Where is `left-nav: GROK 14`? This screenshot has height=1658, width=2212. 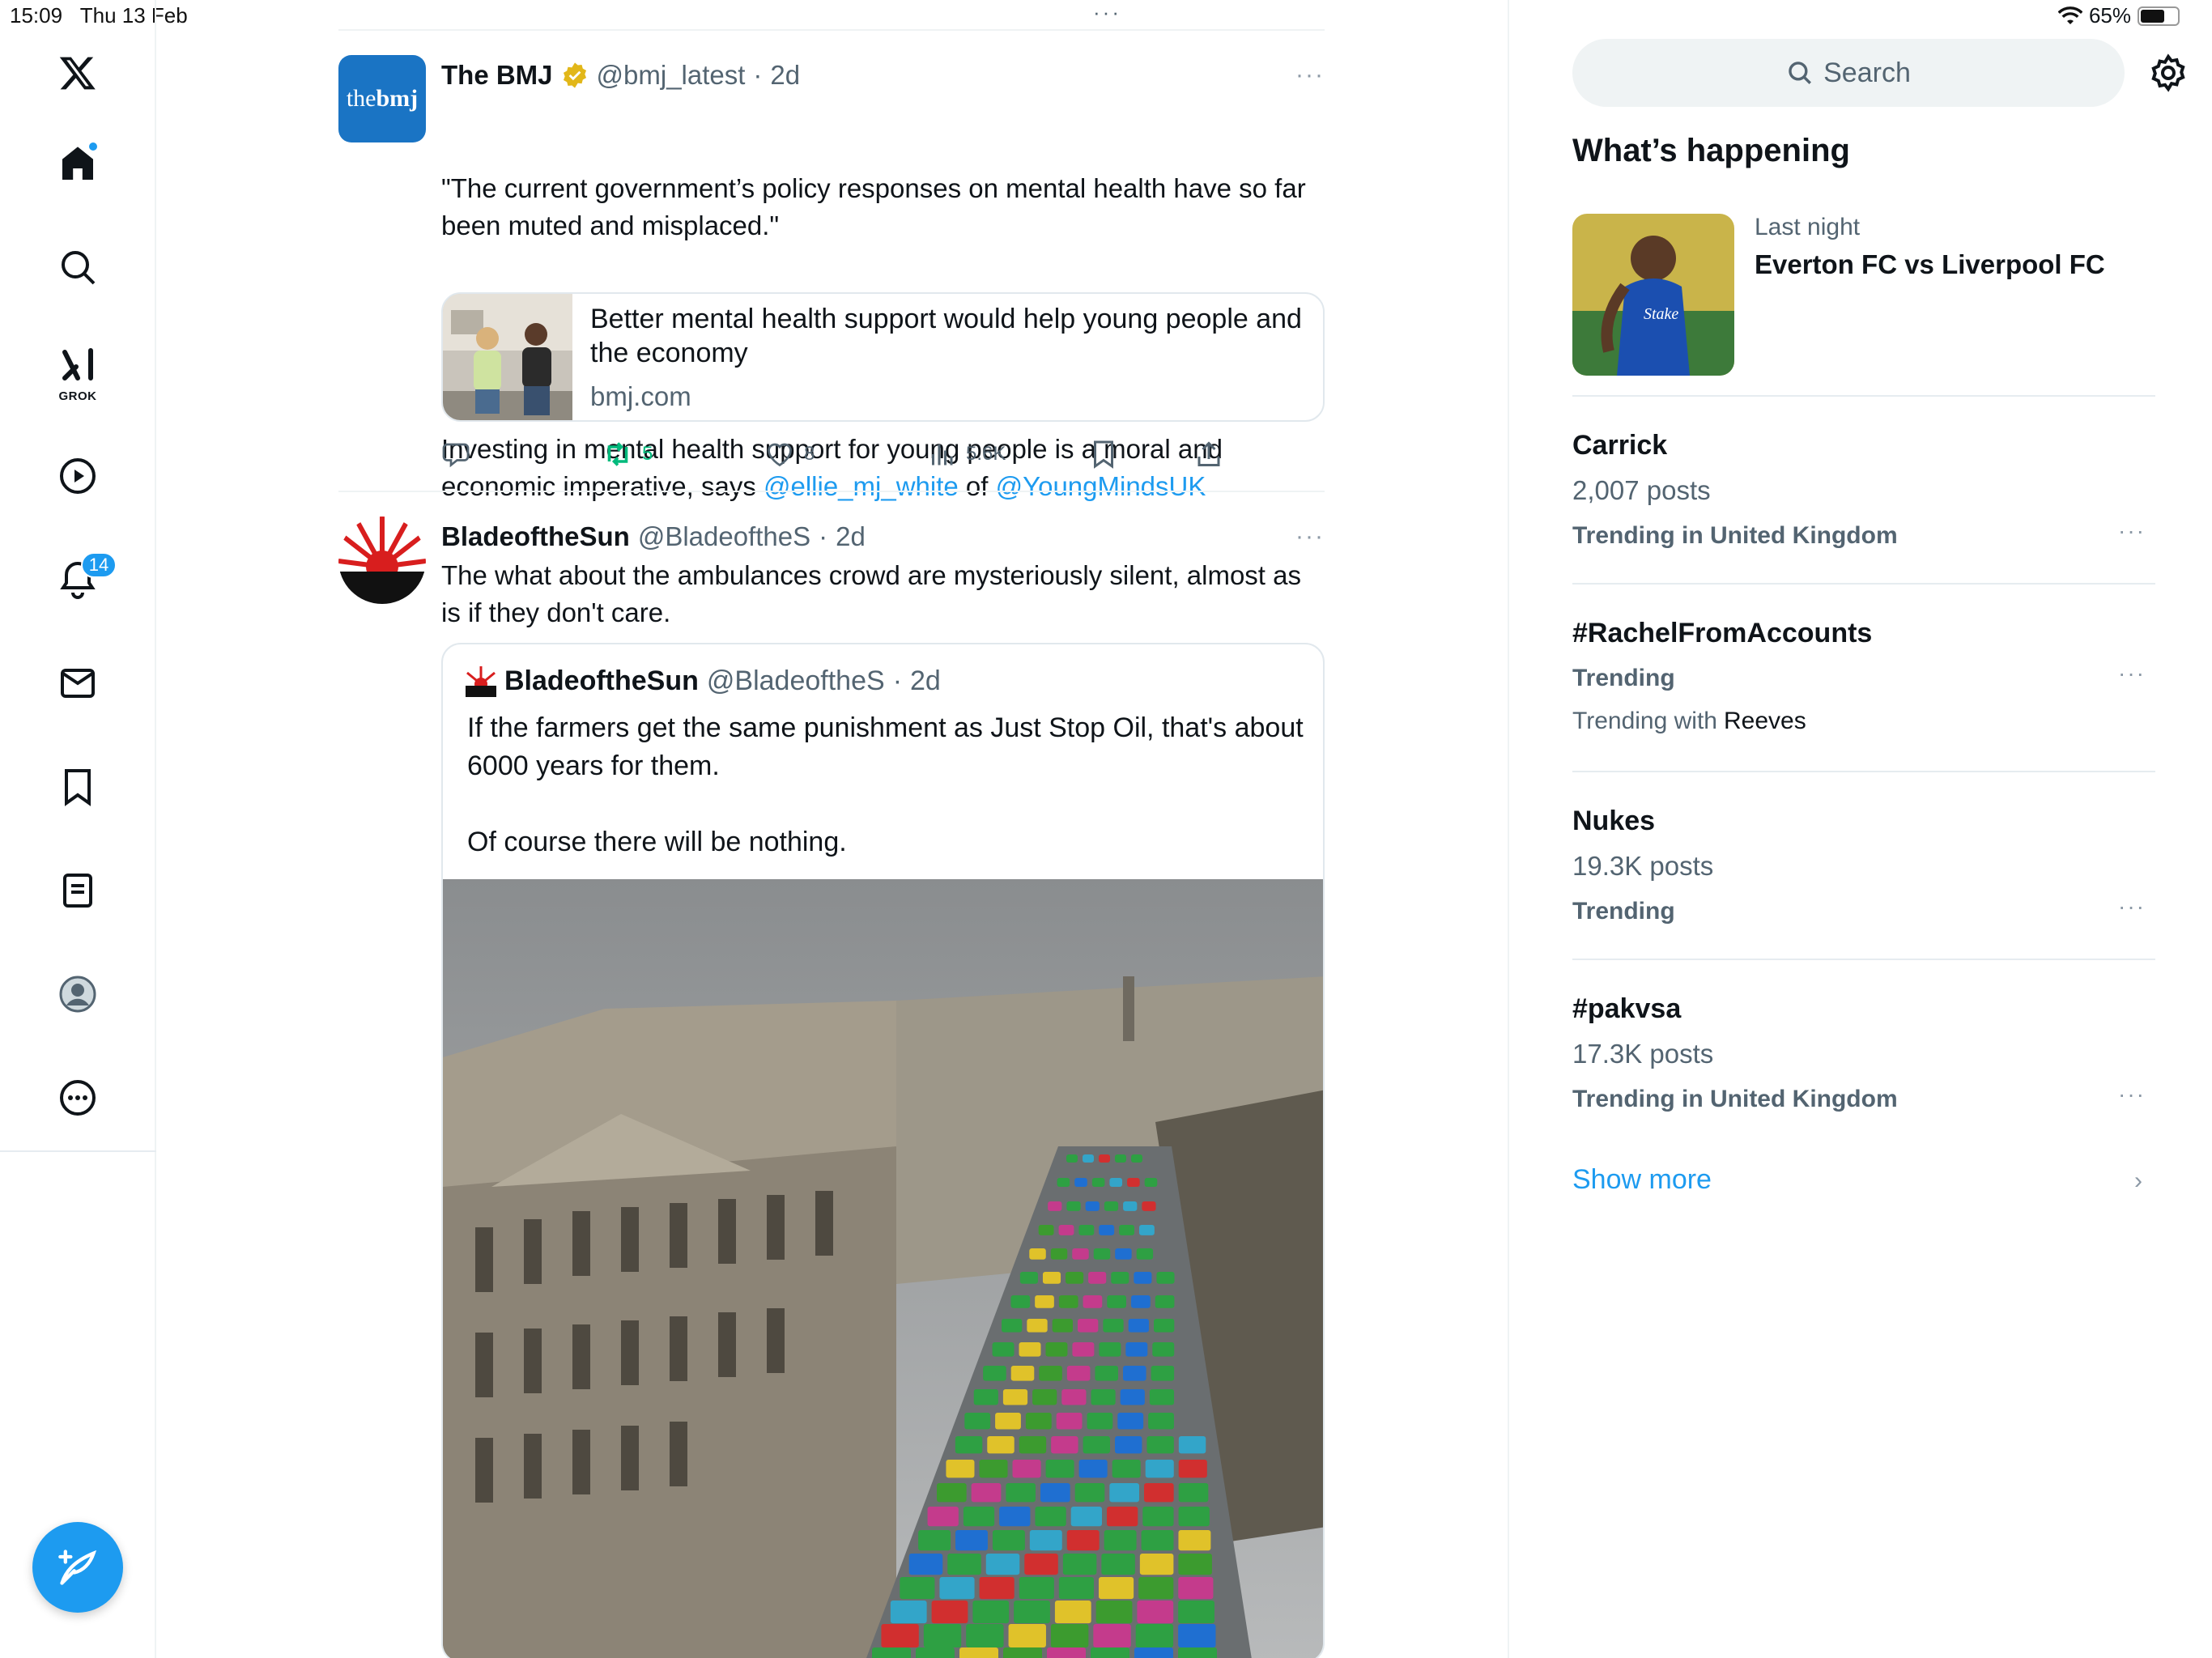
left-nav: GROK 14 is located at coordinates (78, 829).